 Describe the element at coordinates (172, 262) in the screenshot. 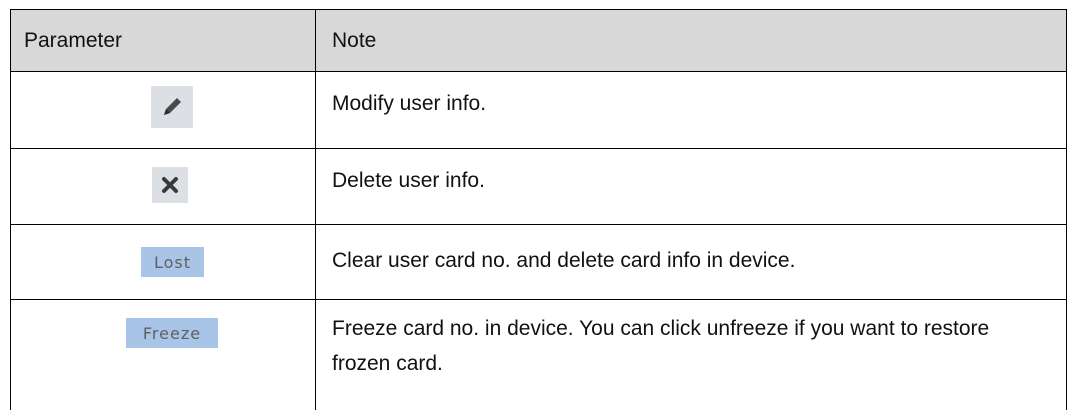

I see `lost-button: Lost` at that location.